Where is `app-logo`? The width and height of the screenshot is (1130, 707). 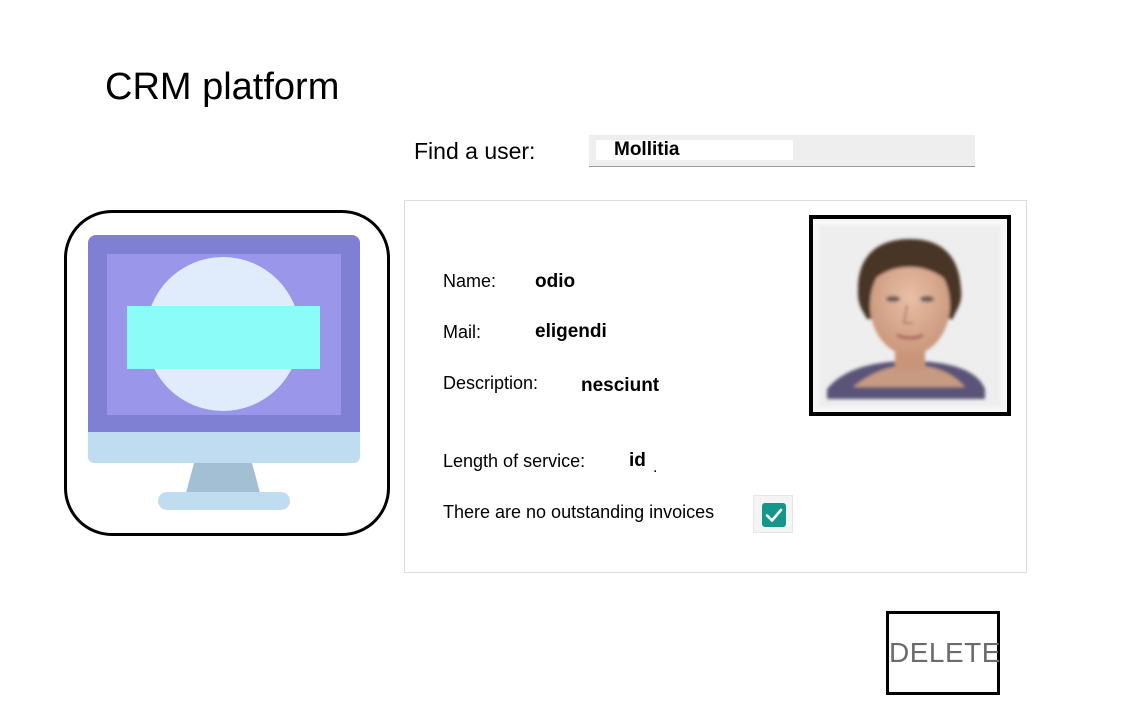 app-logo is located at coordinates (227, 373).